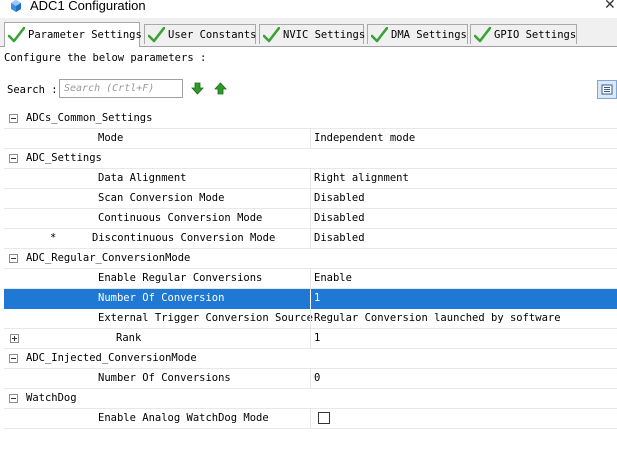 The height and width of the screenshot is (466, 617). I want to click on param-name: Scan Conversion Mode, so click(161, 198).